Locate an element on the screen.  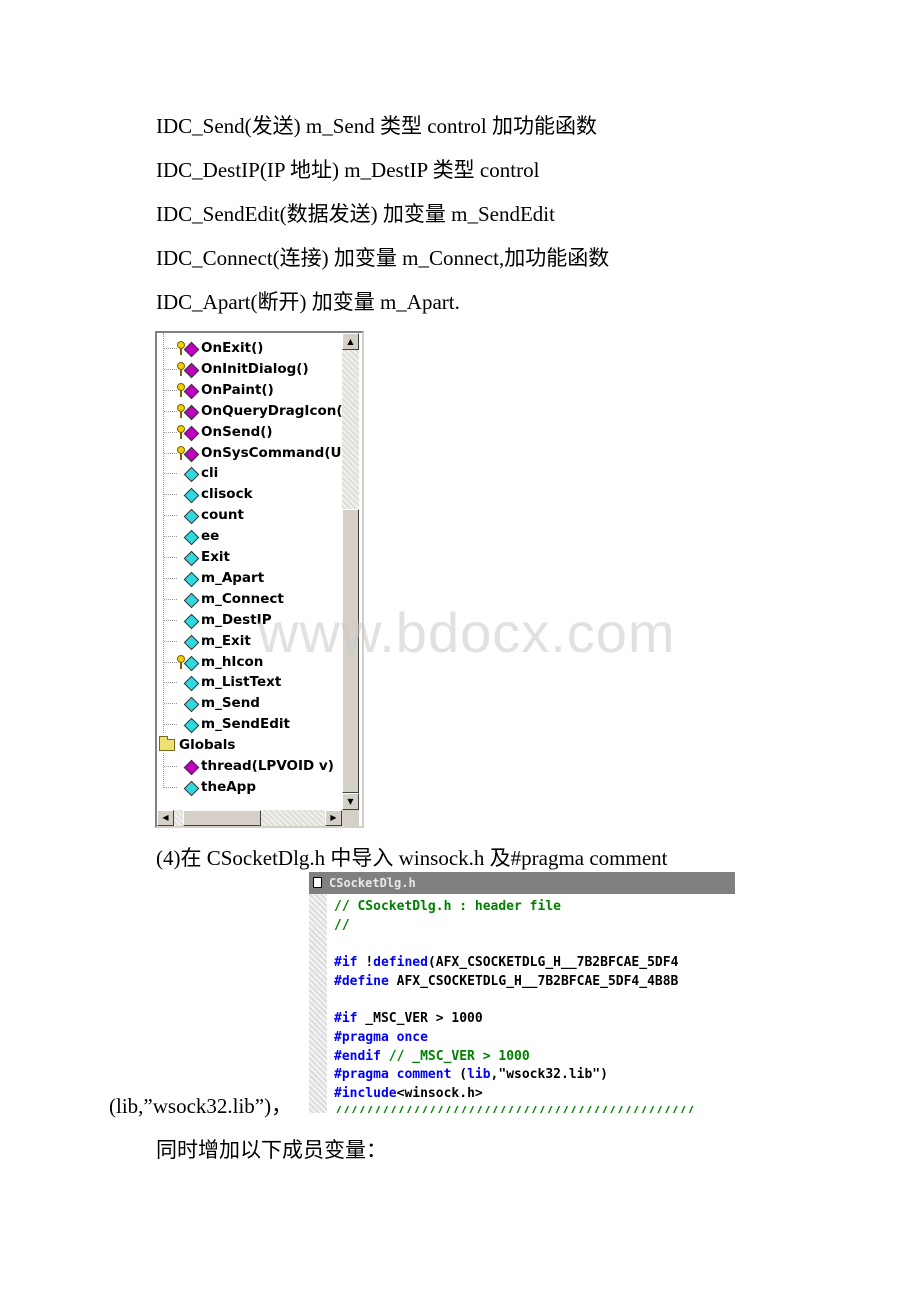
code-text: ( is located at coordinates (459, 1075).